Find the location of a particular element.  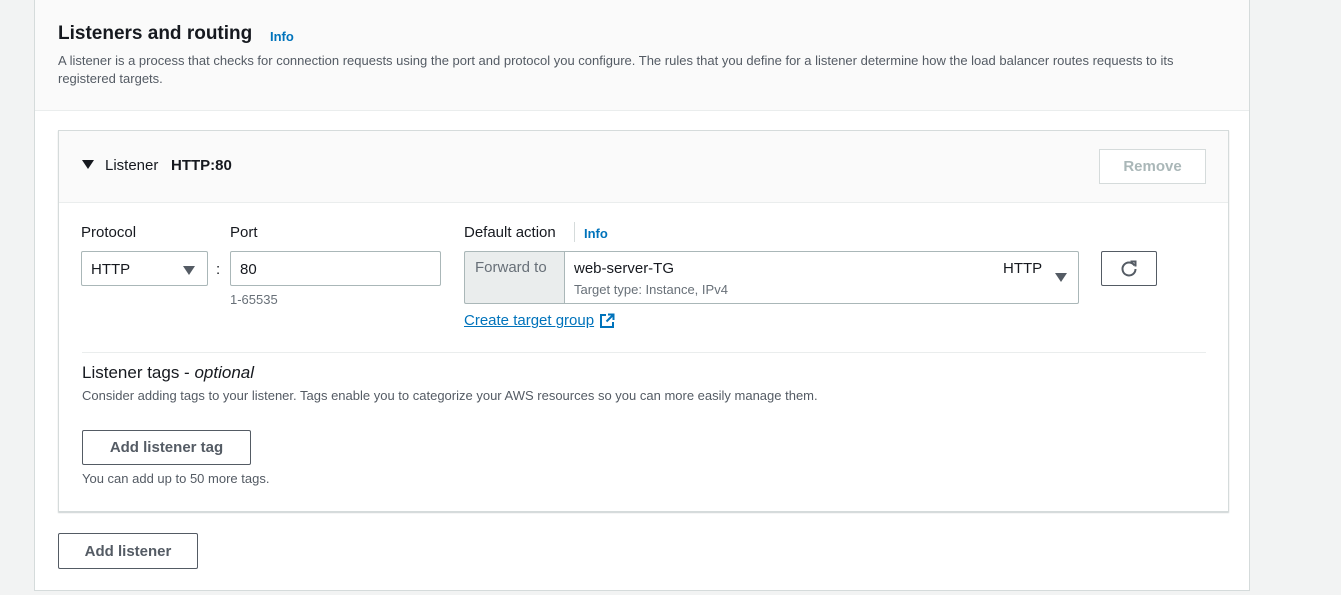

listener-header: Listener HTTP:80 Remove is located at coordinates (643, 167).